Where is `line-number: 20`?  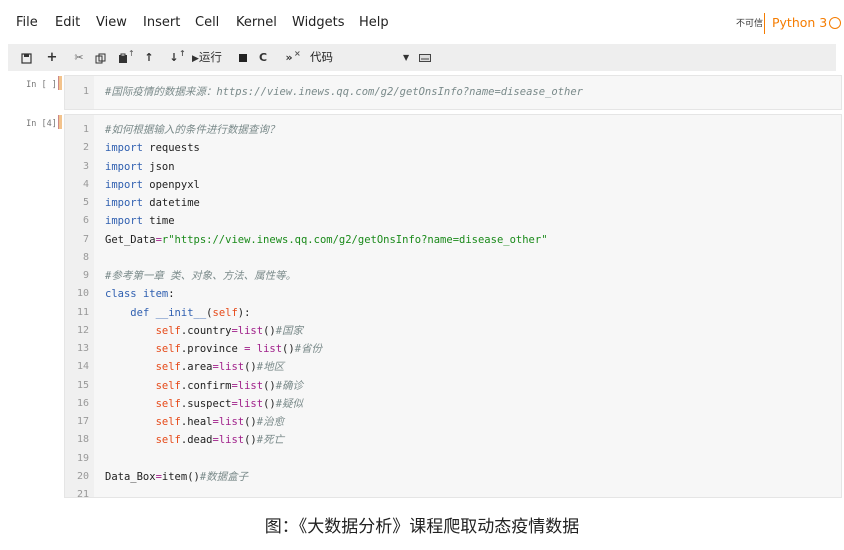 line-number: 20 is located at coordinates (82, 476).